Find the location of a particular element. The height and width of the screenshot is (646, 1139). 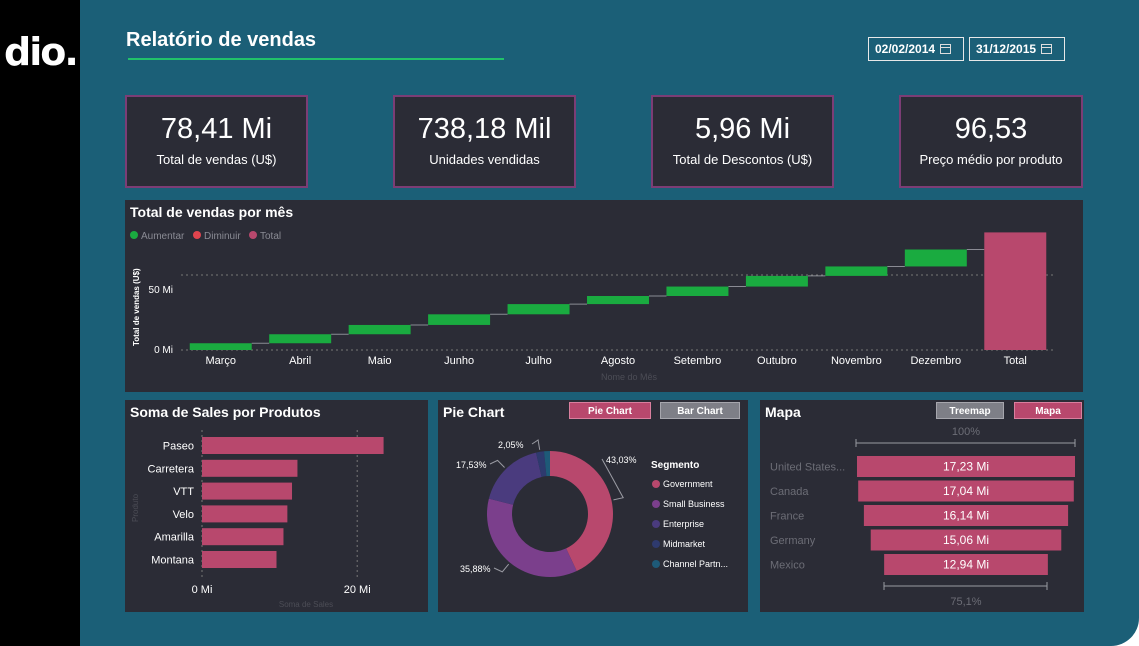

products-bars is located at coordinates (293, 502).